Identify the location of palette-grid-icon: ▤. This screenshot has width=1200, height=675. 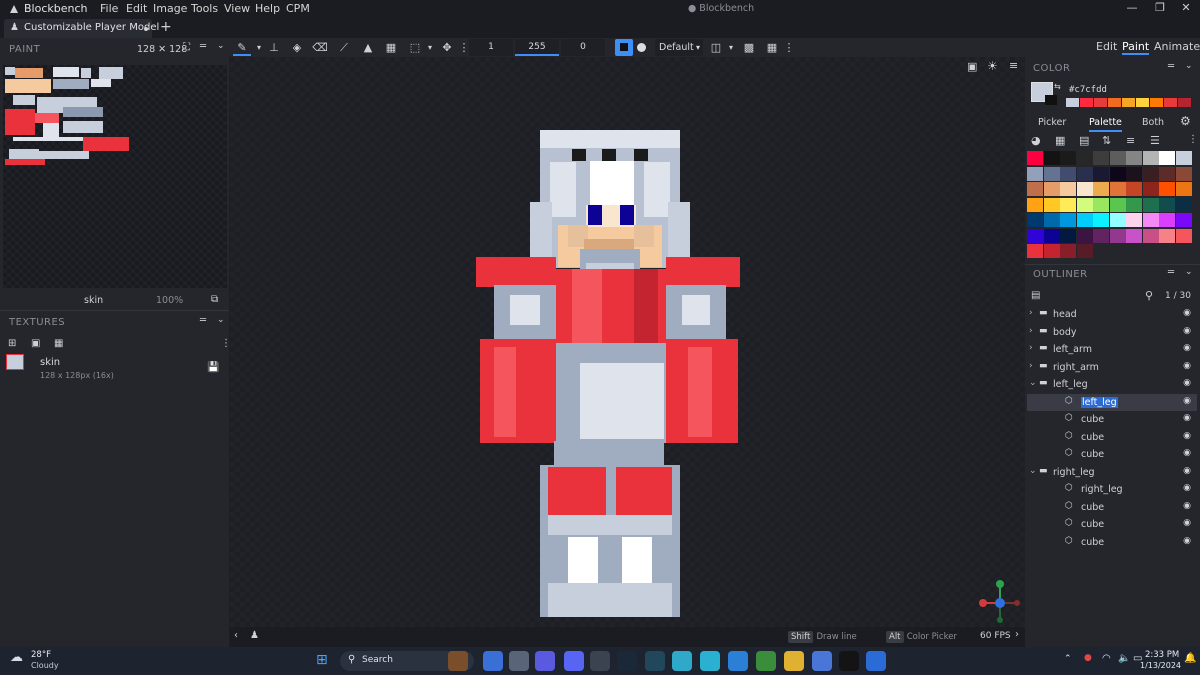
(1084, 140).